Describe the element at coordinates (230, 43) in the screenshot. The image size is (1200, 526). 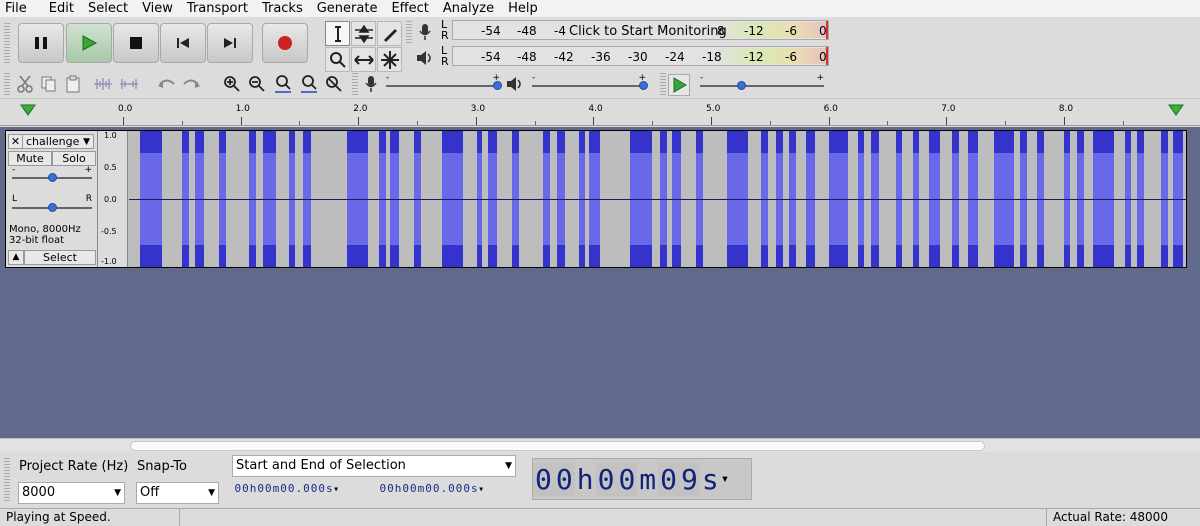
I see `skip-to-end-button` at that location.